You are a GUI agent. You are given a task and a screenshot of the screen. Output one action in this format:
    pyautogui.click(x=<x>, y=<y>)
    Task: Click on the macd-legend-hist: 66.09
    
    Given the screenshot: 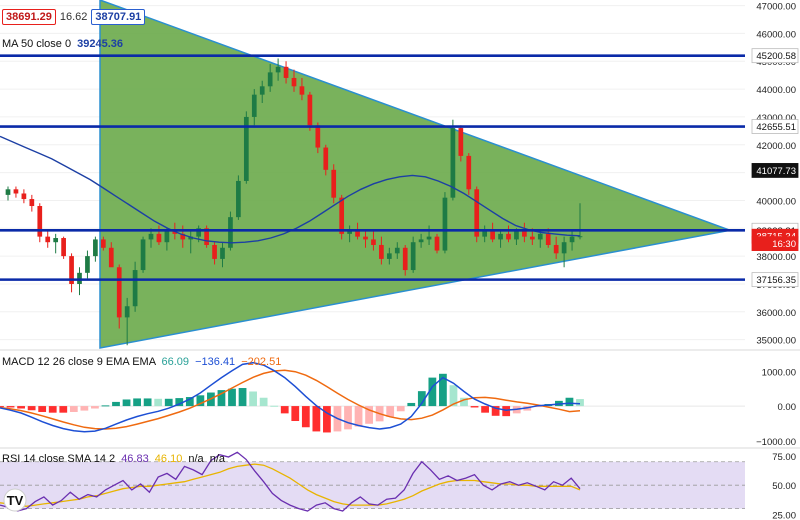 What is the action you would take?
    pyautogui.click(x=175, y=362)
    